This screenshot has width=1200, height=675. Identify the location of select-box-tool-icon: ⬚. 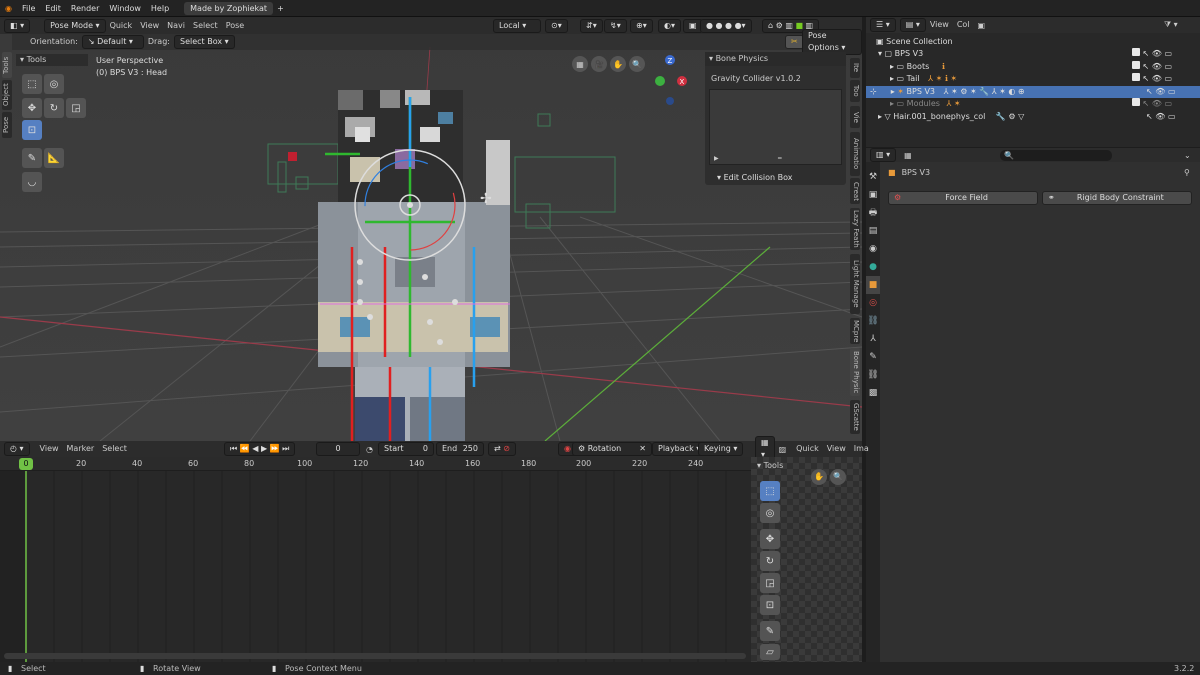
(32, 84).